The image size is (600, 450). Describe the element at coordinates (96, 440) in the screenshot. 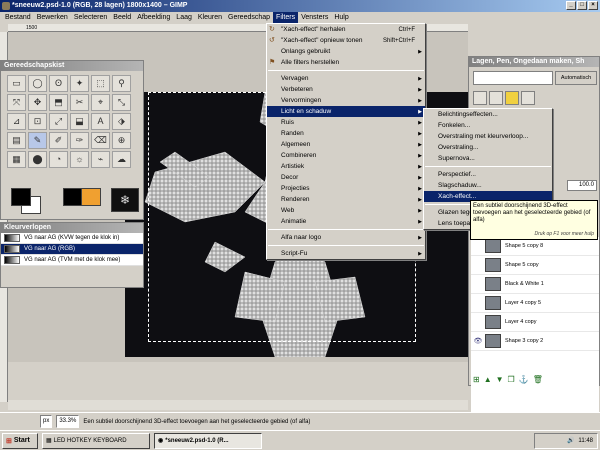

I see `task-led-keyboard: ▦ LED HOTKEY KEYBOARD` at that location.